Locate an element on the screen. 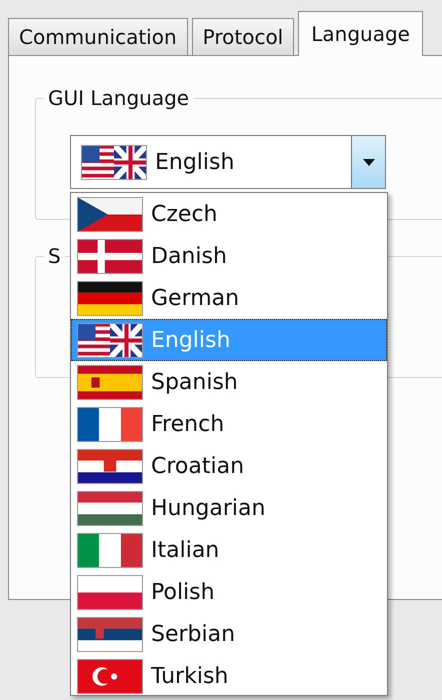  tab: Language is located at coordinates (360, 33).